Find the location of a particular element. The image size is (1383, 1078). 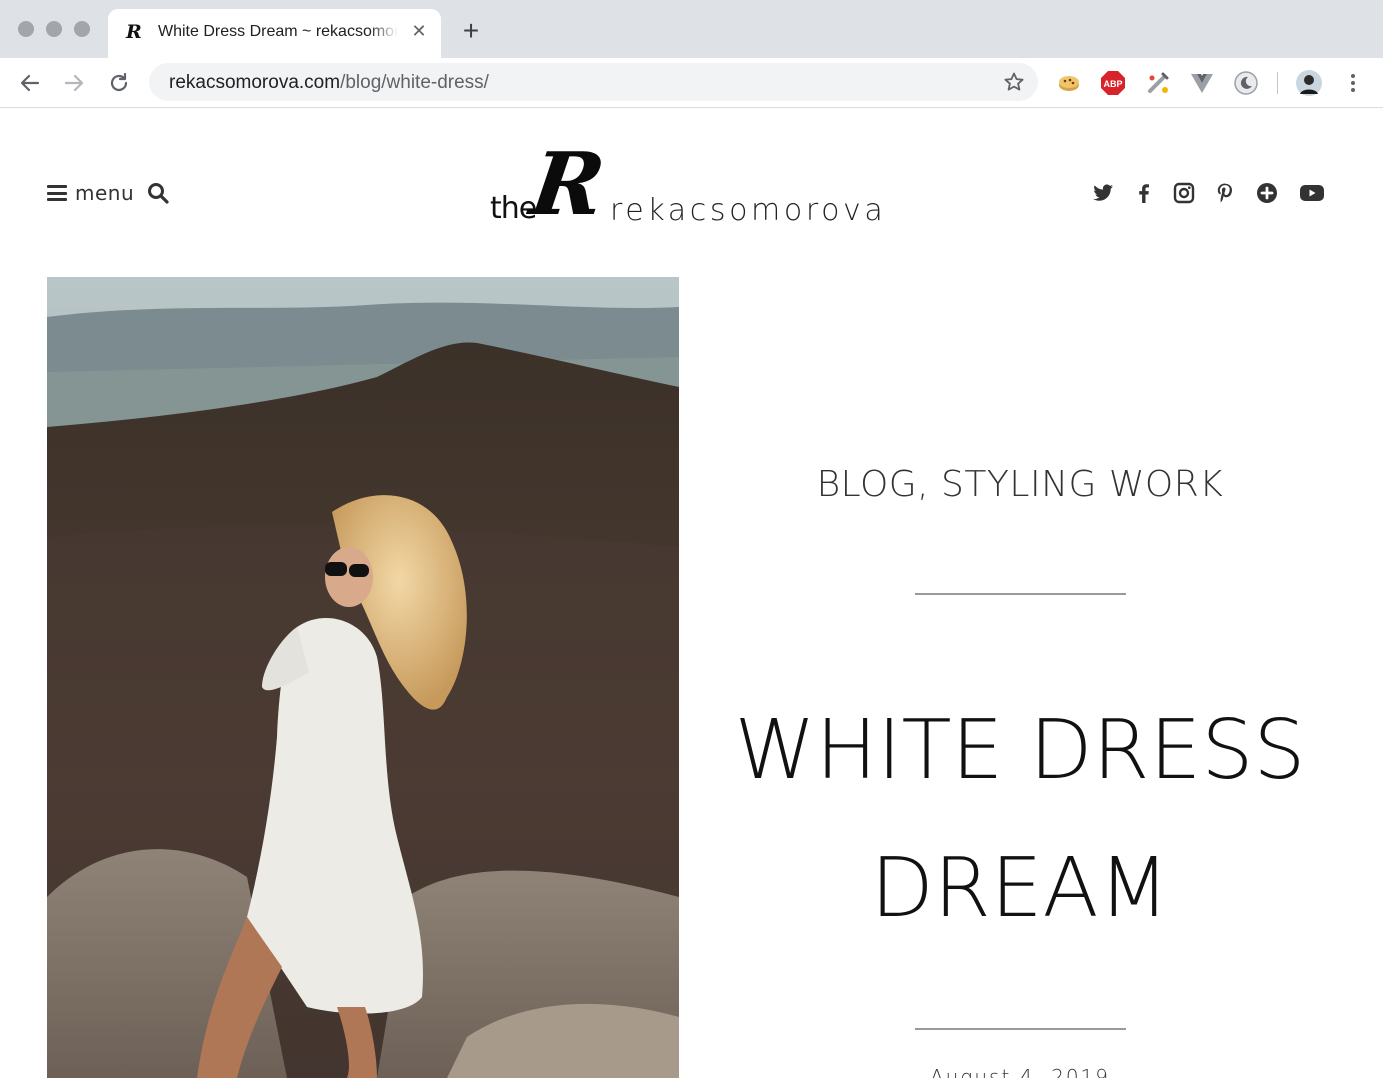

new-tab-button: + is located at coordinates (471, 31).